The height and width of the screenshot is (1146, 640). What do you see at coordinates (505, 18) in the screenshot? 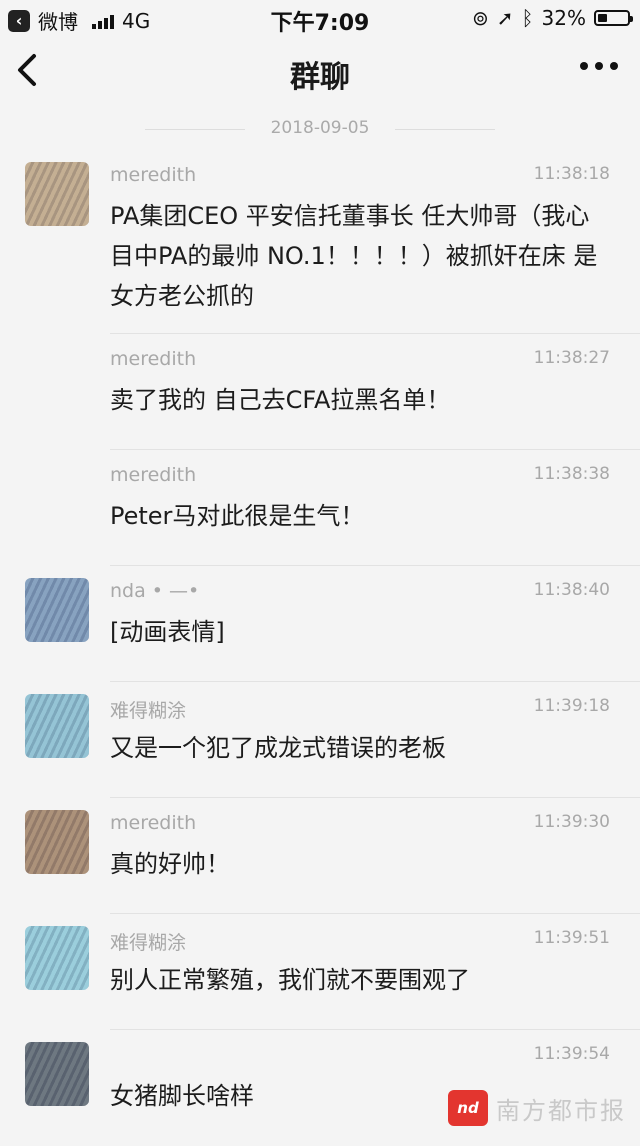
I see `location-icon: ➚` at bounding box center [505, 18].